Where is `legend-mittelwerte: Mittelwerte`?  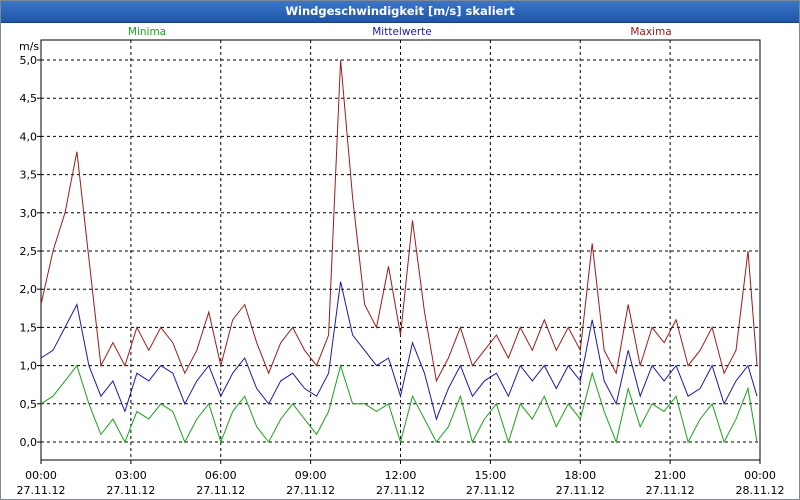
legend-mittelwerte: Mittelwerte is located at coordinates (402, 32).